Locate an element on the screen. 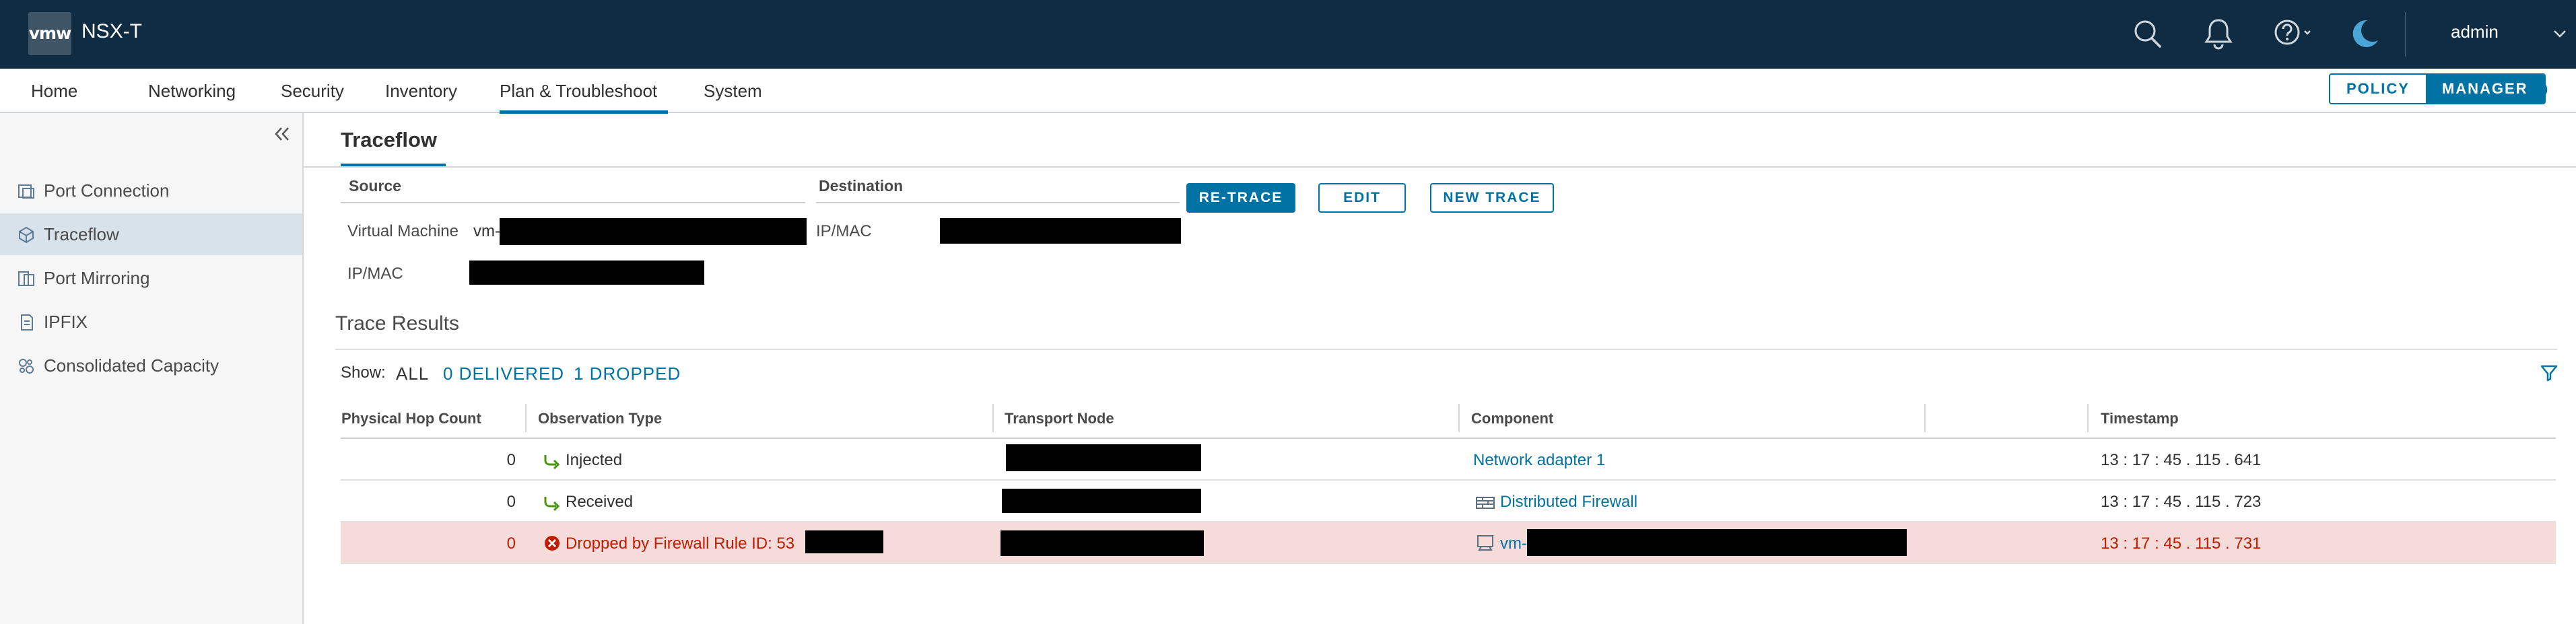 The height and width of the screenshot is (624, 2576). destination-ipmac-label: IP/MAC is located at coordinates (844, 231).